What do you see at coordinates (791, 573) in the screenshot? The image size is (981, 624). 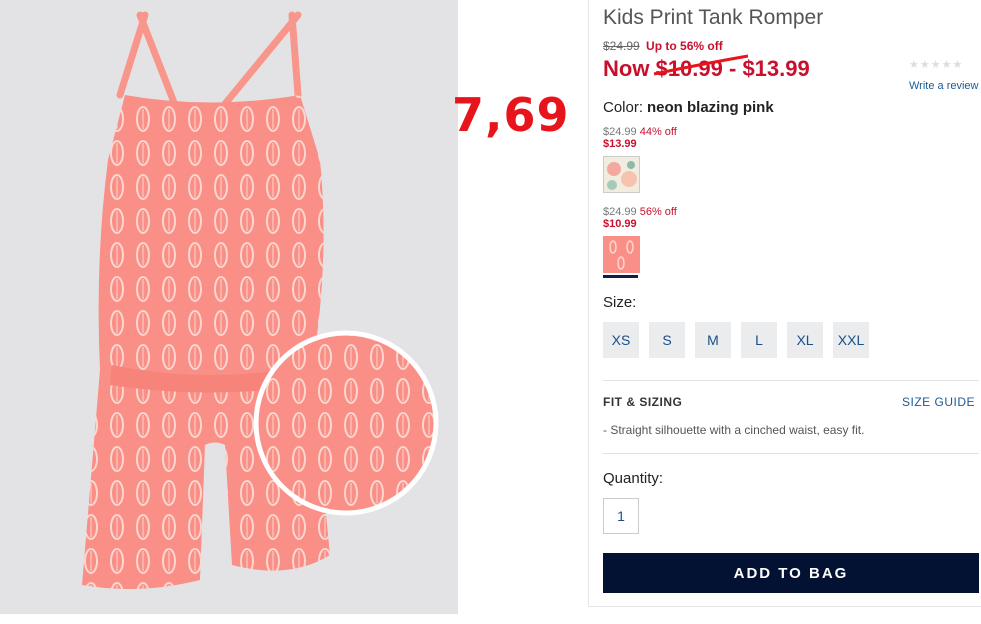 I see `add-to-bag-button: ADD TO BAG` at bounding box center [791, 573].